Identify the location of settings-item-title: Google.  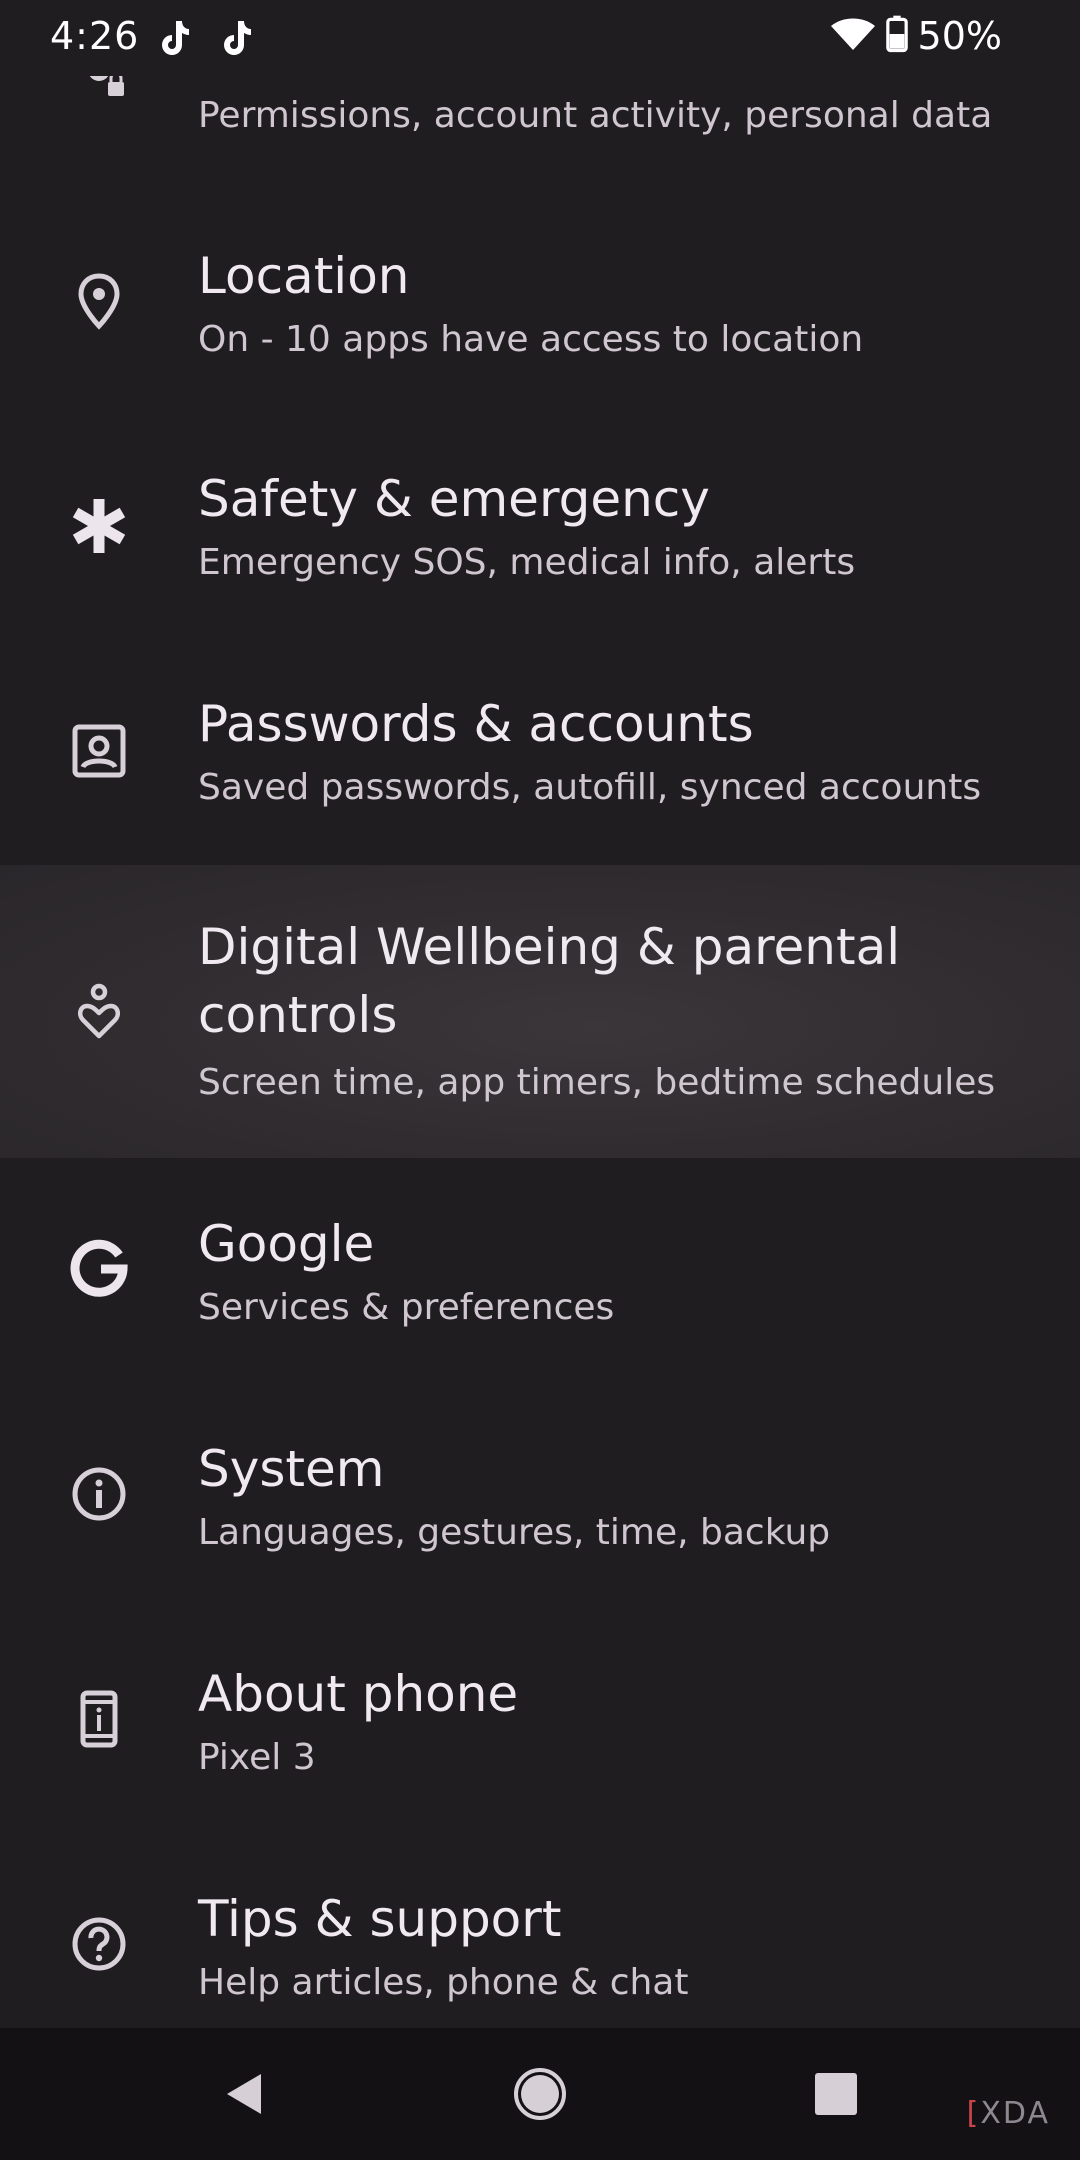
(286, 1244).